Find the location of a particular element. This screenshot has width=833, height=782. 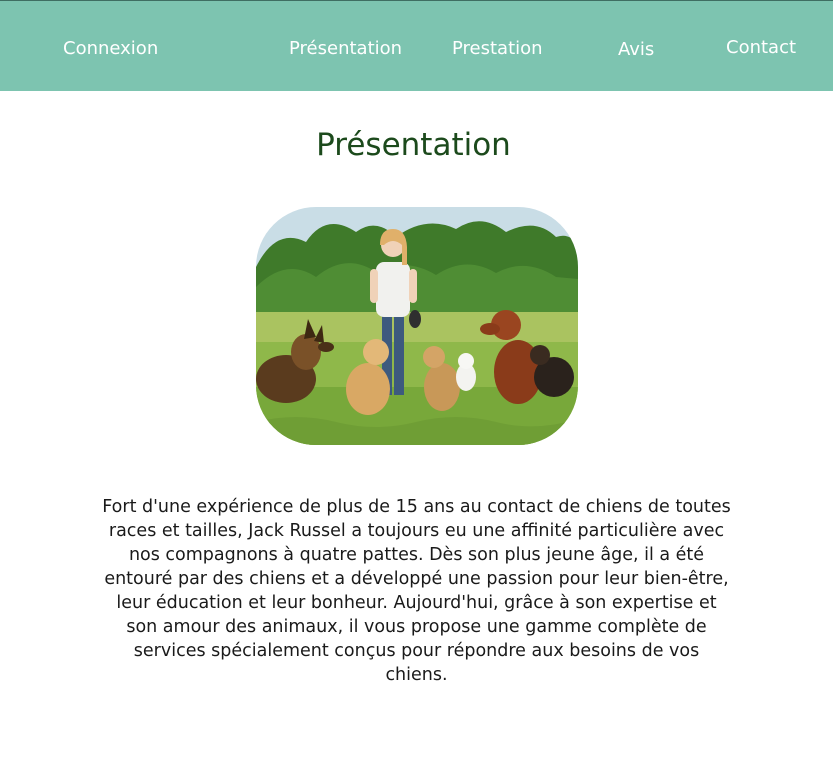

nav-link-avis: Avis is located at coordinates (636, 50).